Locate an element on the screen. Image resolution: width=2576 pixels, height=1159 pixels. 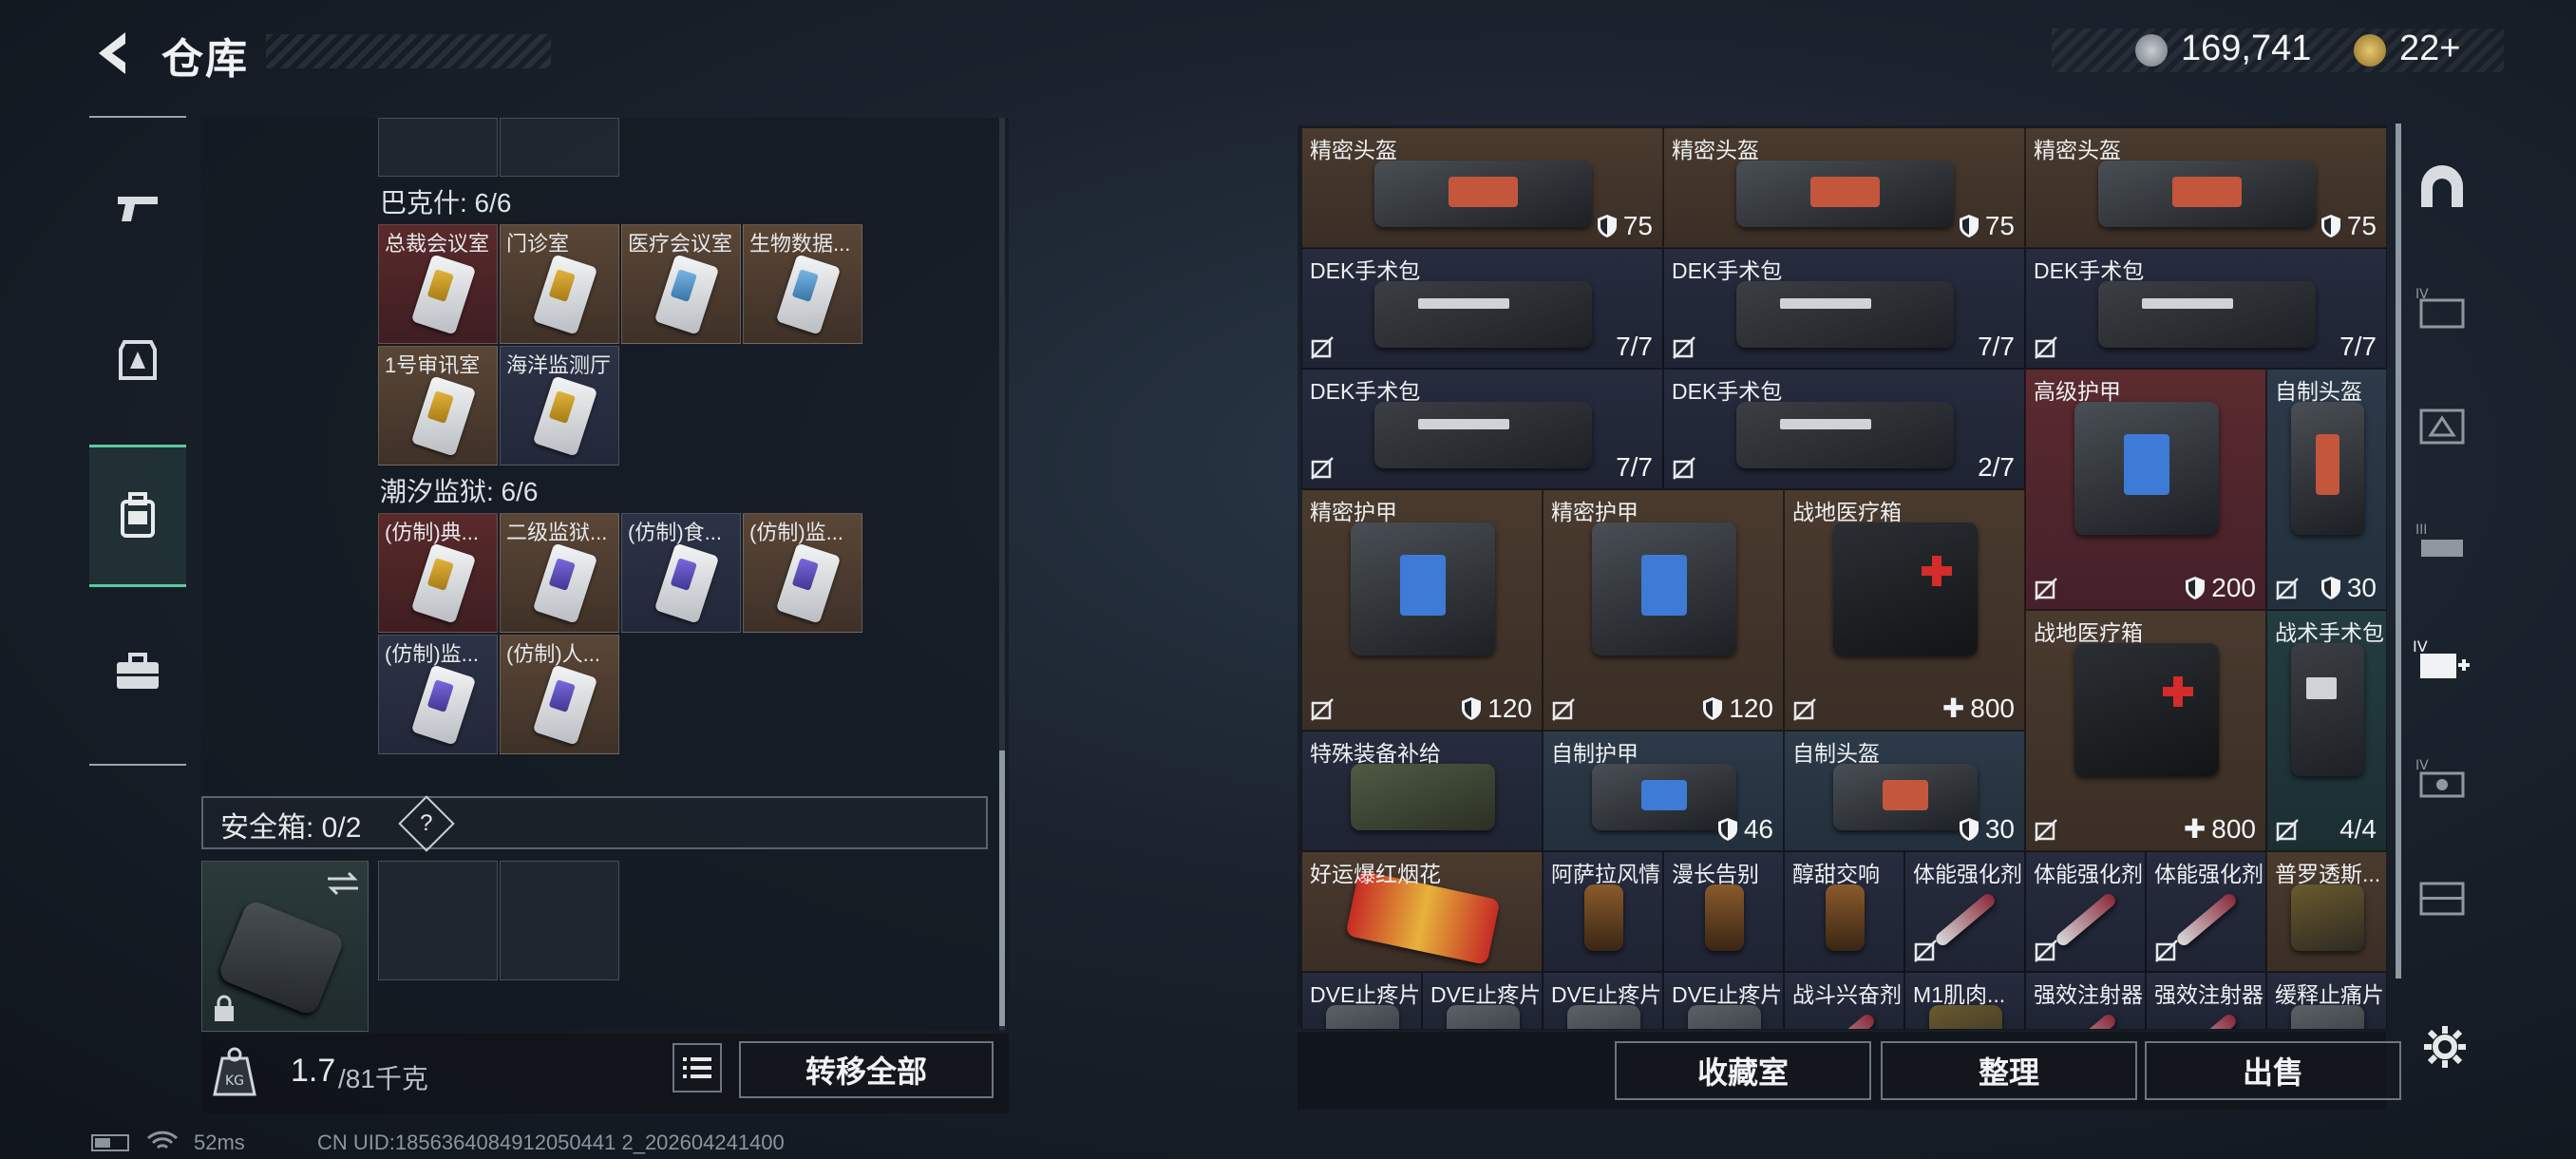
tab-tools is located at coordinates (2442, 426).